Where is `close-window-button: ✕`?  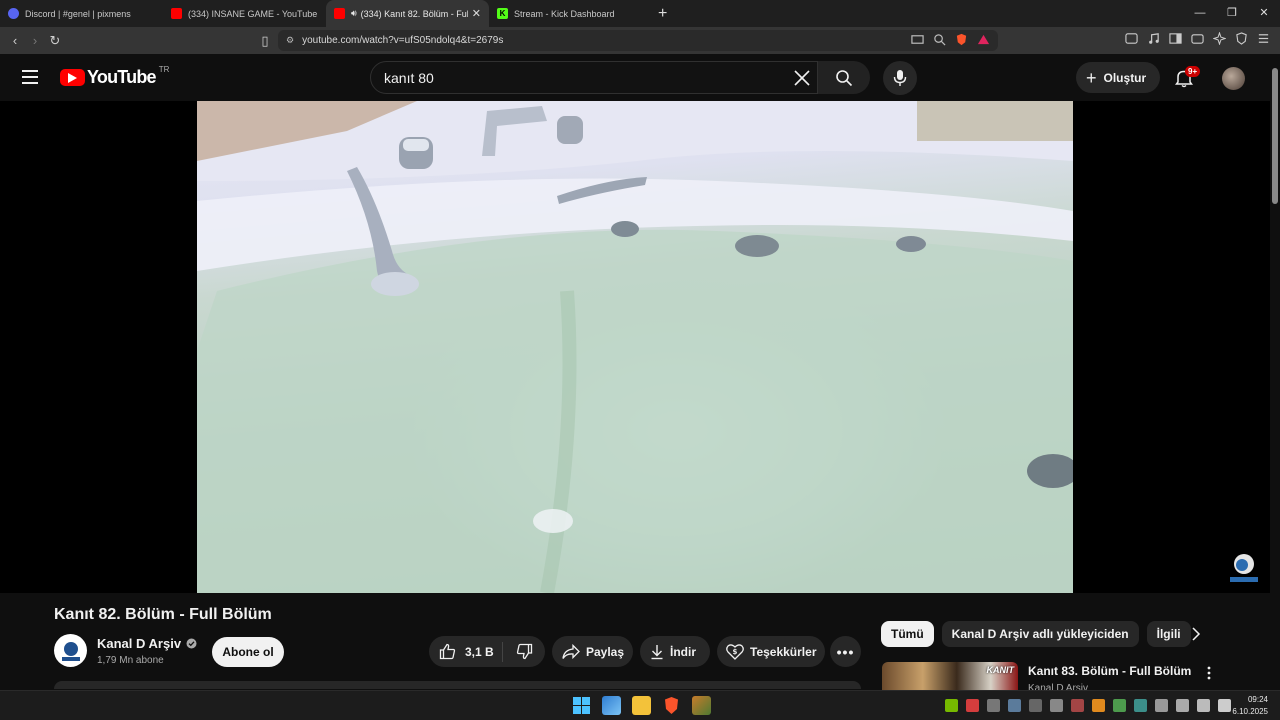 close-window-button: ✕ is located at coordinates (1264, 13).